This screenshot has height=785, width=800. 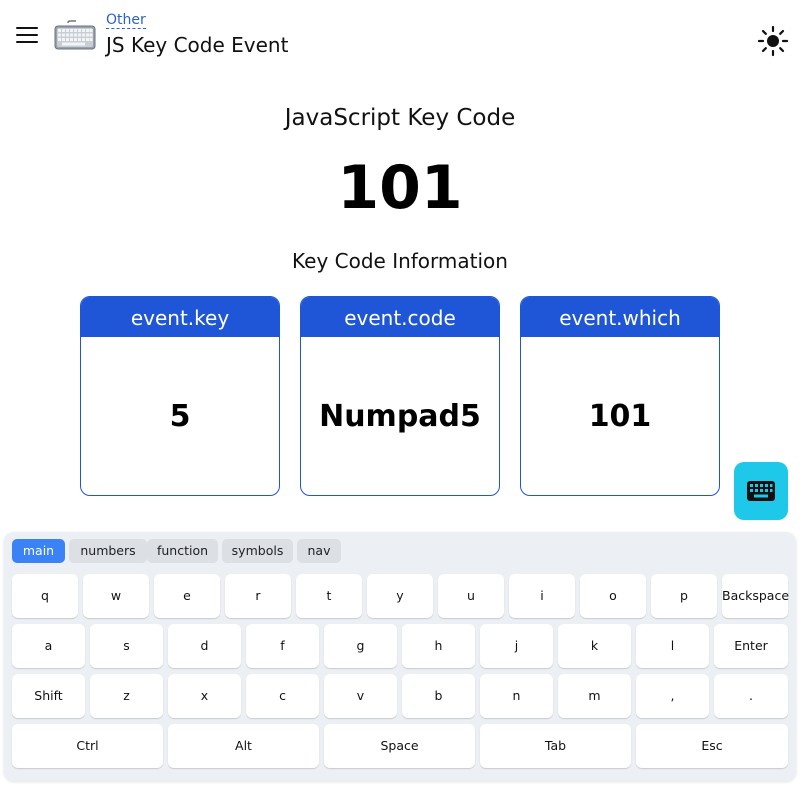 What do you see at coordinates (182, 551) in the screenshot?
I see `kb-tab-function: function` at bounding box center [182, 551].